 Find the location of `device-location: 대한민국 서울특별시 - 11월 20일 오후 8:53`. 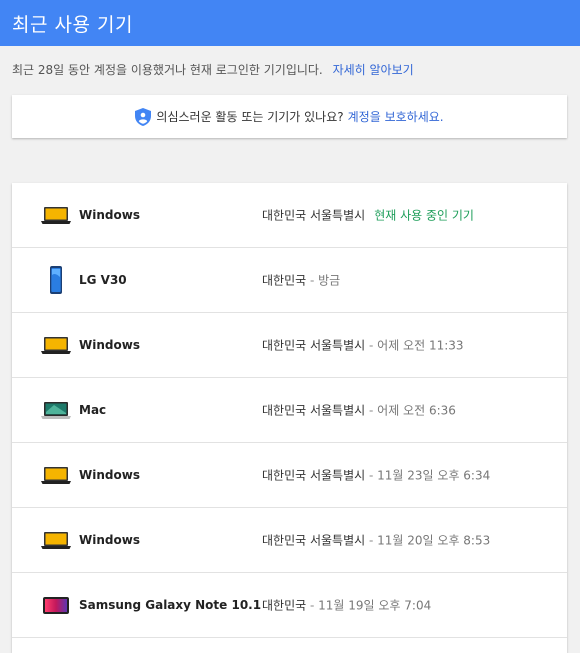

device-location: 대한민국 서울특별시 - 11월 20일 오후 8:53 is located at coordinates (376, 540).